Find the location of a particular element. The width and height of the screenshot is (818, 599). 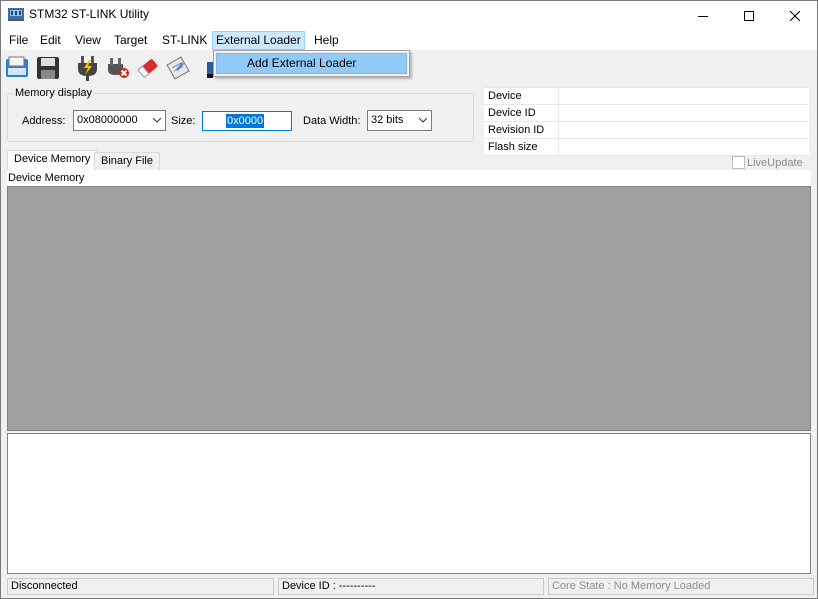

add-external-loader-label: Add External Loader is located at coordinates (302, 63).